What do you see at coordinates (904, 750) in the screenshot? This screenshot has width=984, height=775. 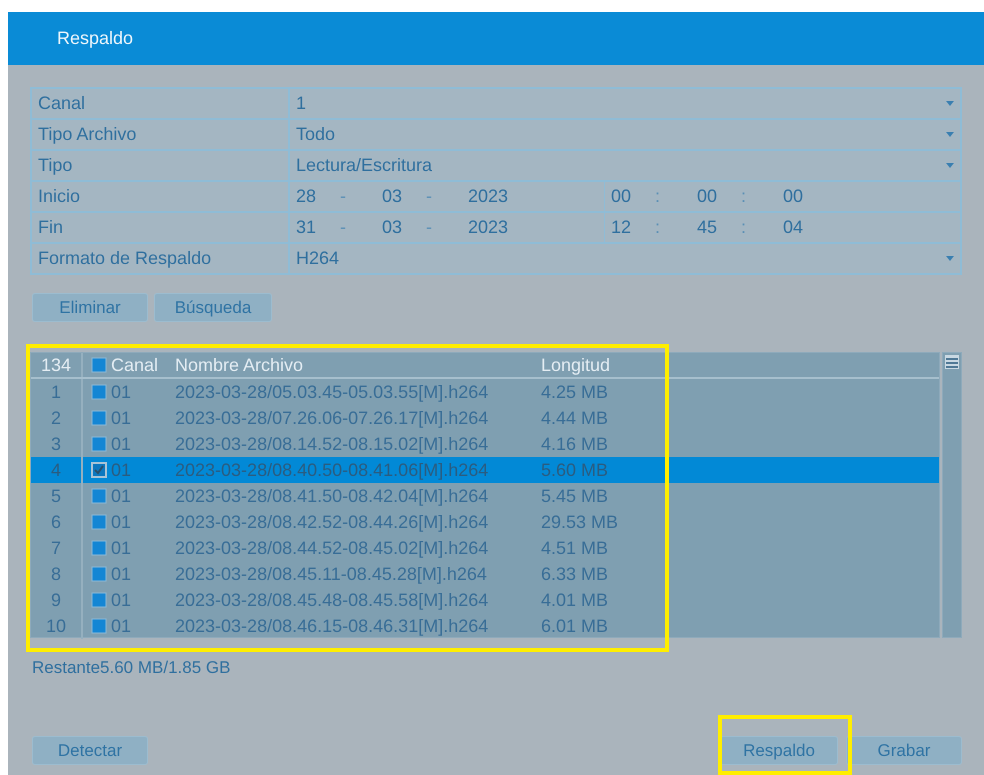 I see `record-button: Grabar` at bounding box center [904, 750].